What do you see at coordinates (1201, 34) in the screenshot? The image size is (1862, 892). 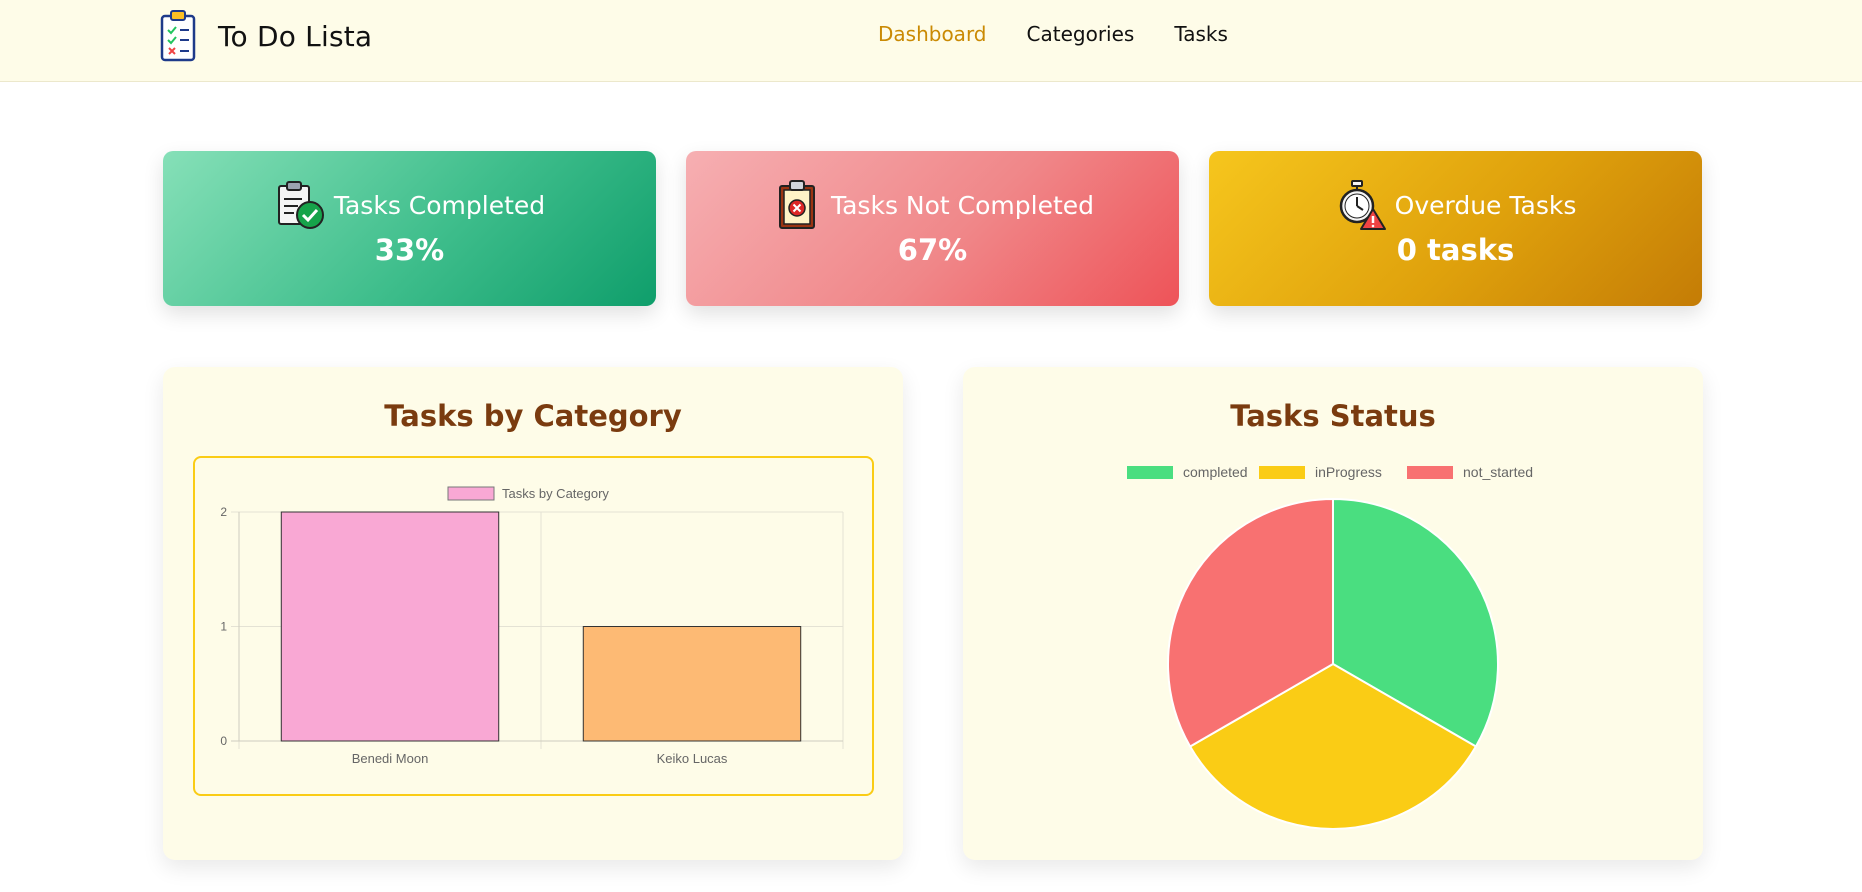 I see `nav-link-tasks: Tasks` at bounding box center [1201, 34].